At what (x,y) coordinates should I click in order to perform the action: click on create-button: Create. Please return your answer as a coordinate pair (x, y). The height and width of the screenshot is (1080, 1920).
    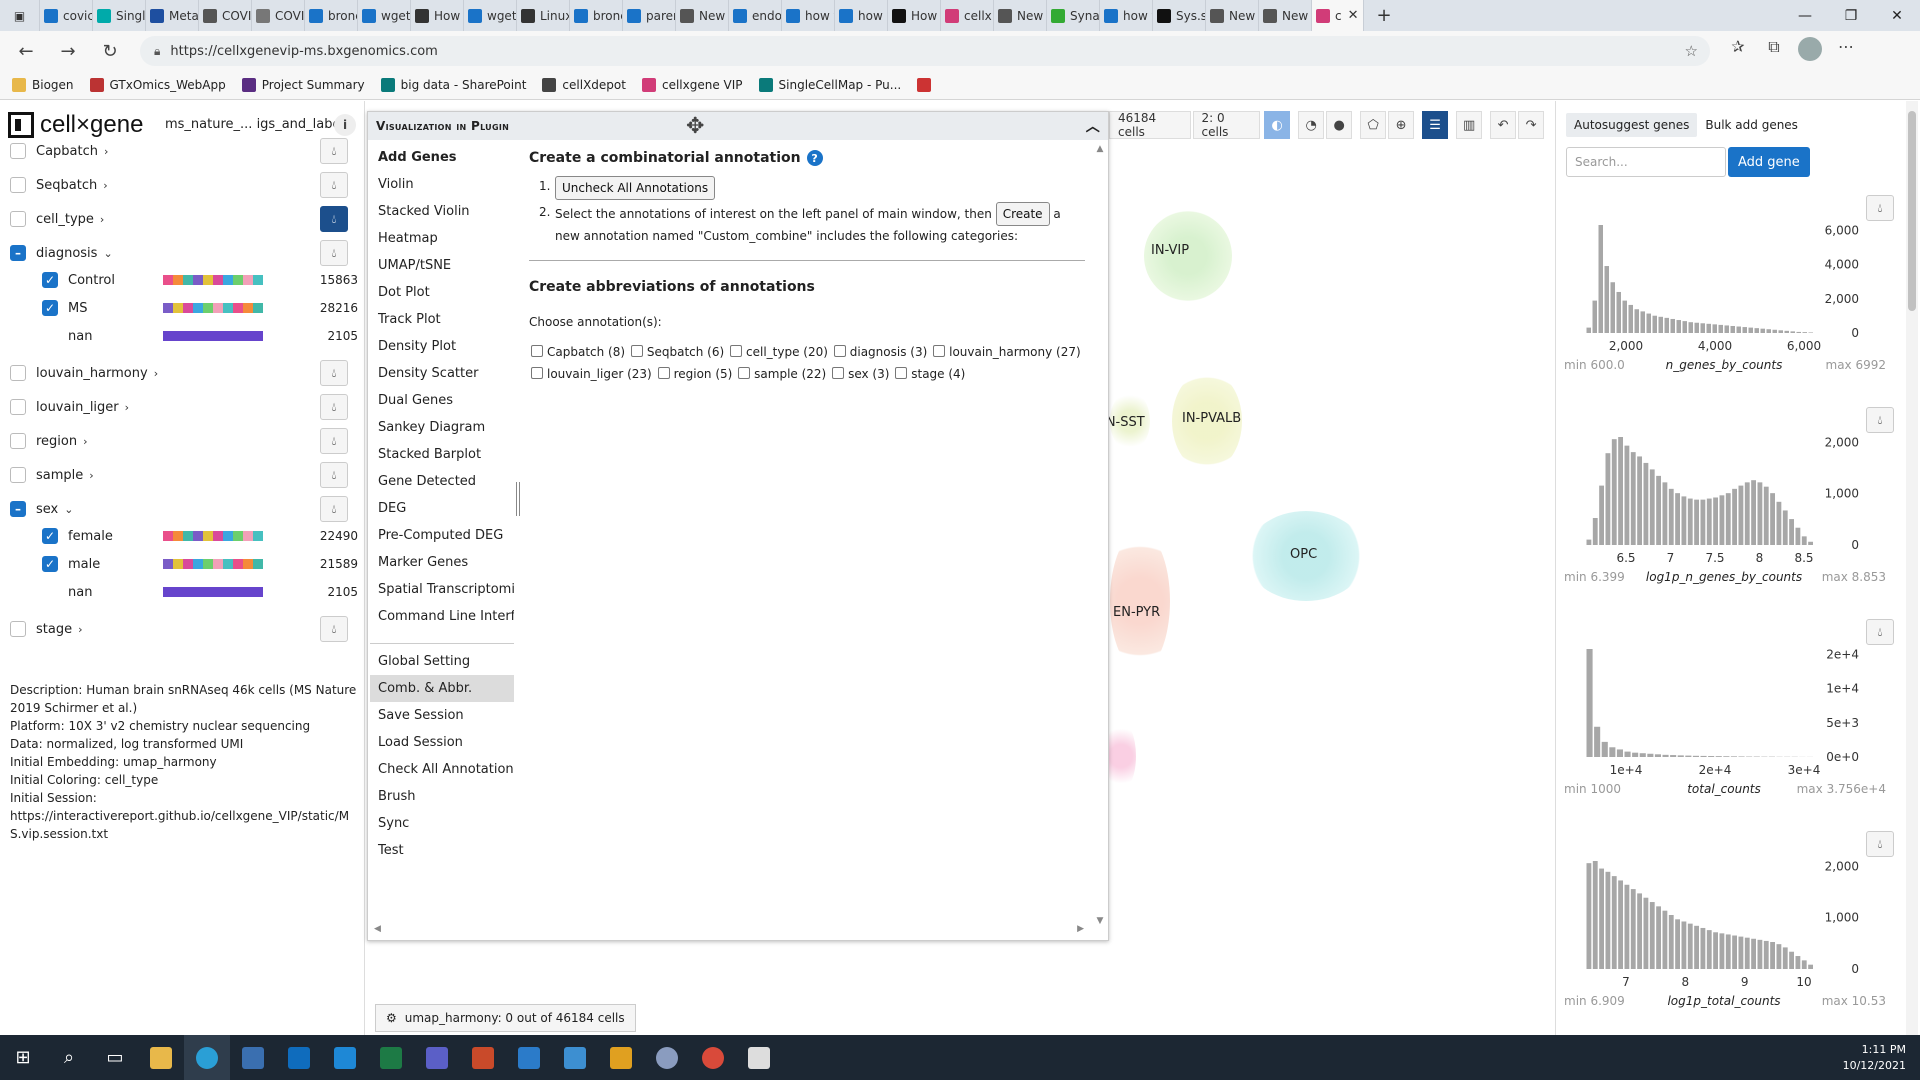
    Looking at the image, I should click on (1022, 214).